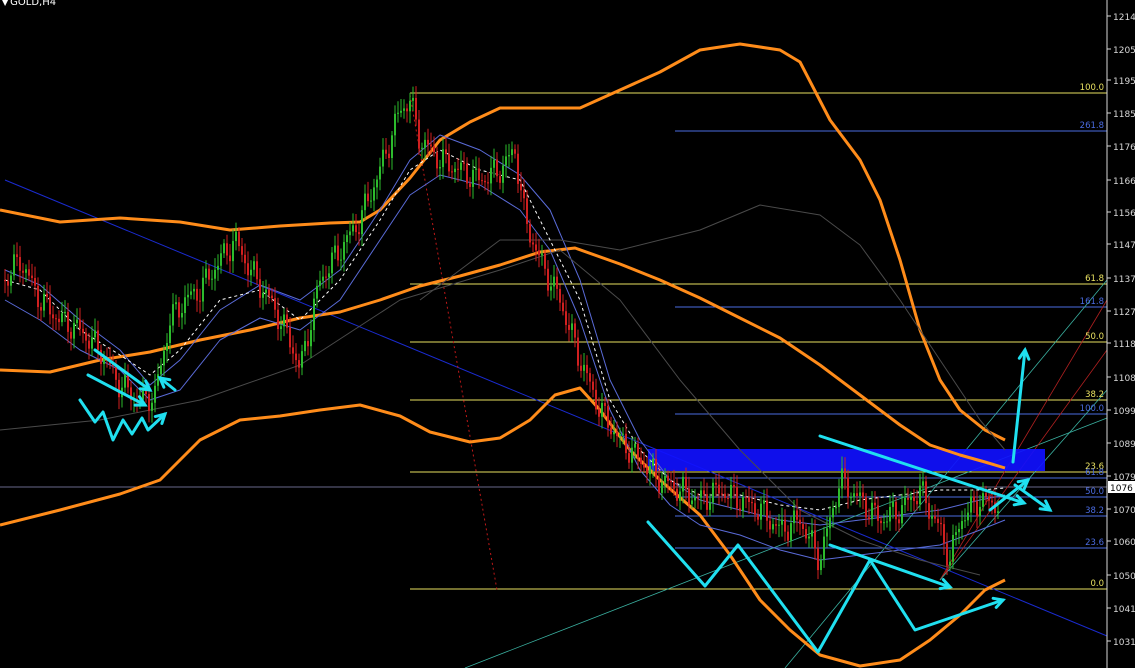 Image resolution: width=1135 pixels, height=668 pixels. I want to click on resistance-zone, so click(846, 460).